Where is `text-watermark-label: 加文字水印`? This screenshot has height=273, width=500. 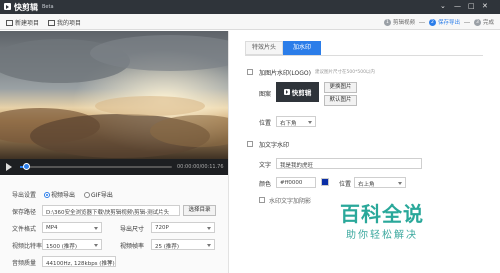 text-watermark-label: 加文字水印 is located at coordinates (274, 145).